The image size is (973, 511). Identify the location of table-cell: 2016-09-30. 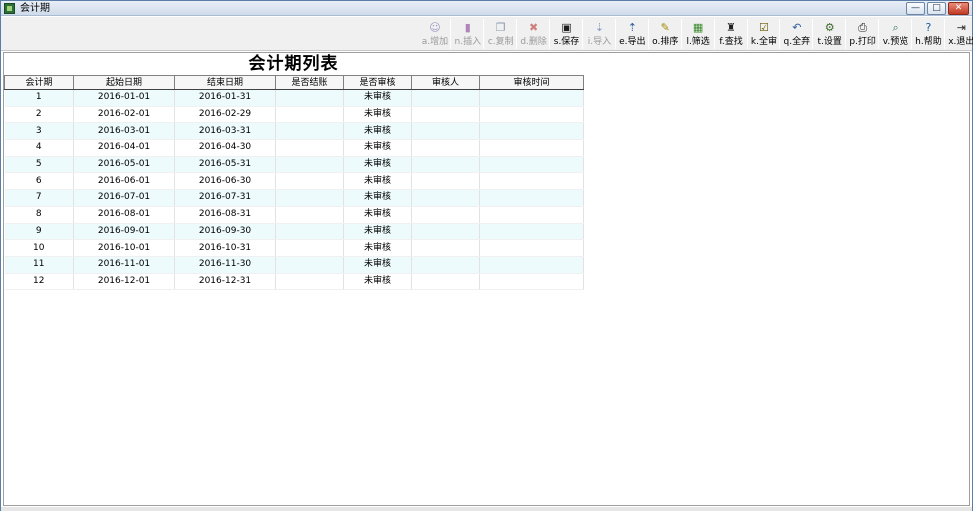
(225, 232).